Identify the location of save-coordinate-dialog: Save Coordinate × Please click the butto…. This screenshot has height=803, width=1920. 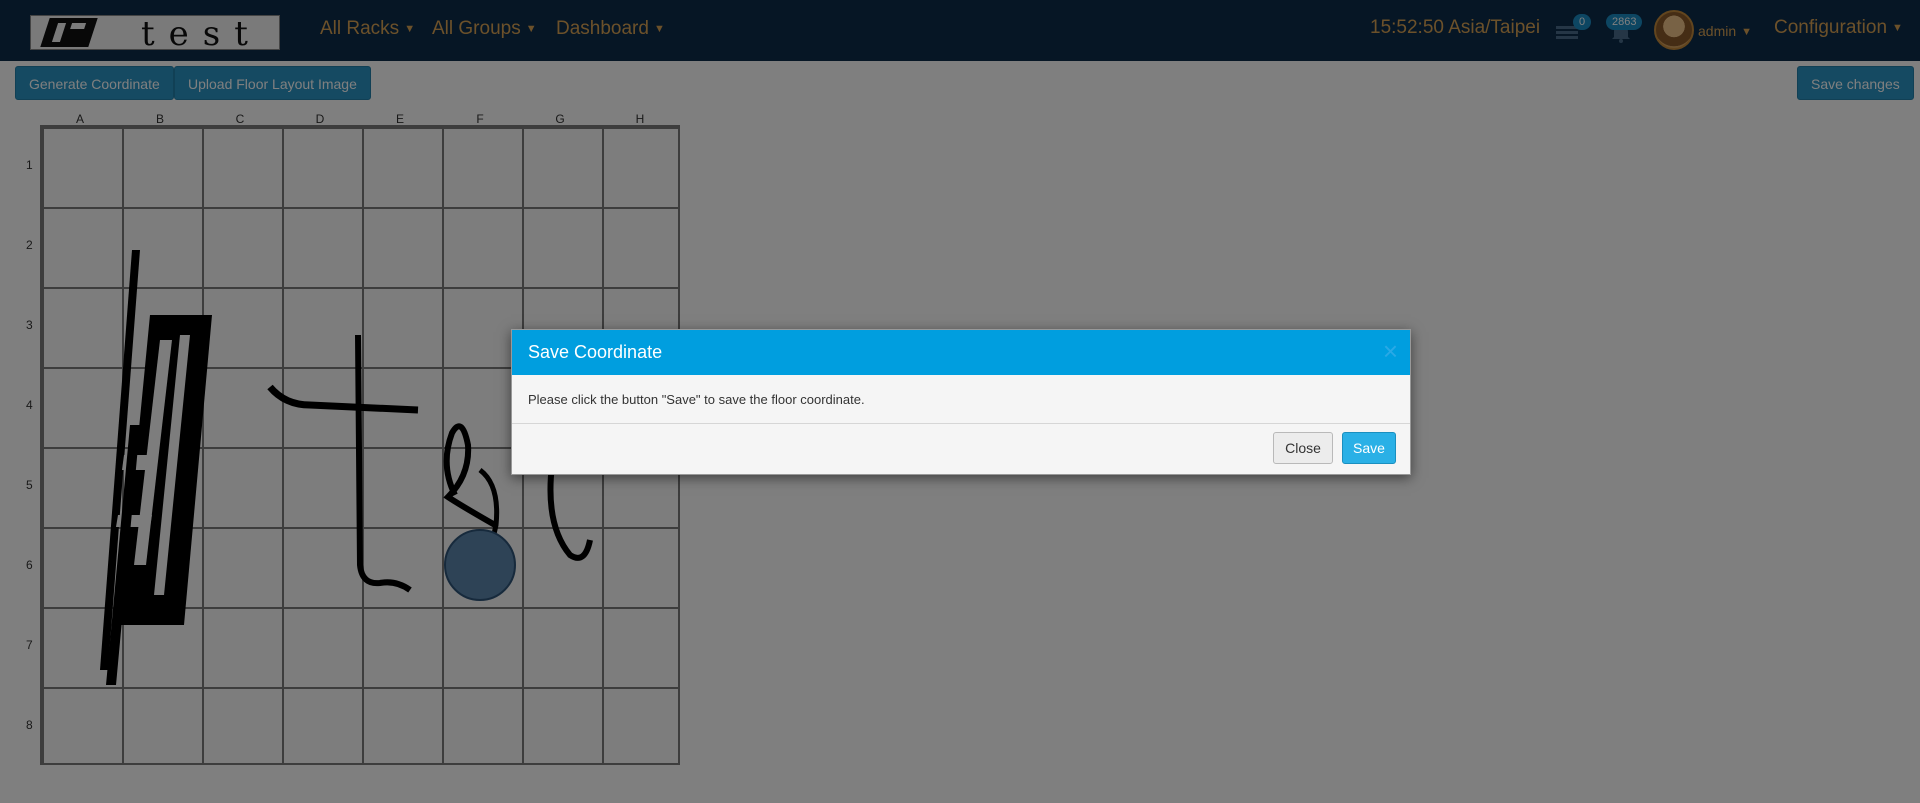
(961, 402).